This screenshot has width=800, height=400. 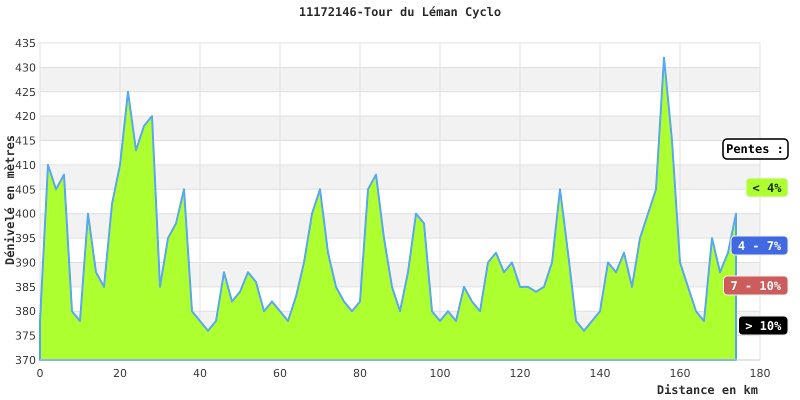 I want to click on x-tick-label: 0, so click(x=40, y=373).